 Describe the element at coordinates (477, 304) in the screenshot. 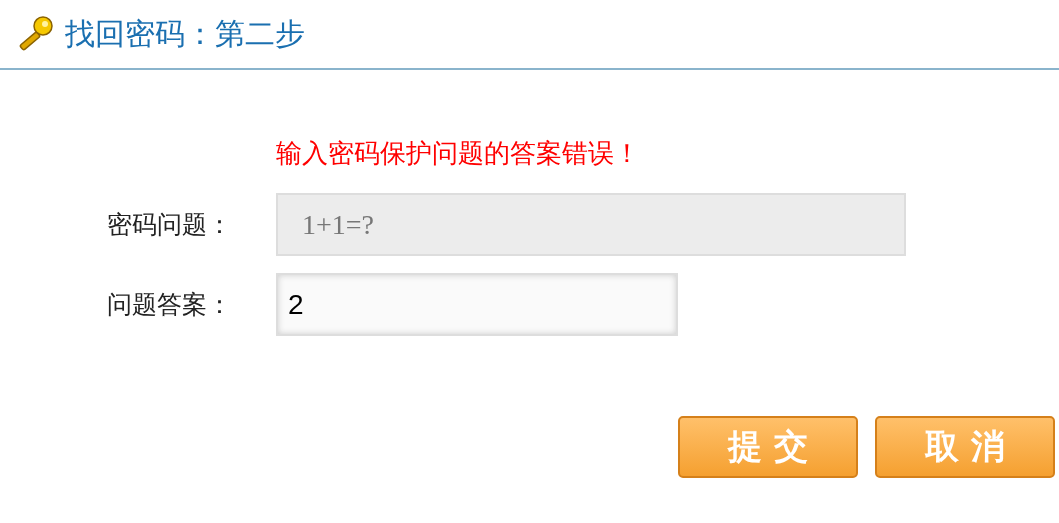

I see `answer-field: 2` at that location.